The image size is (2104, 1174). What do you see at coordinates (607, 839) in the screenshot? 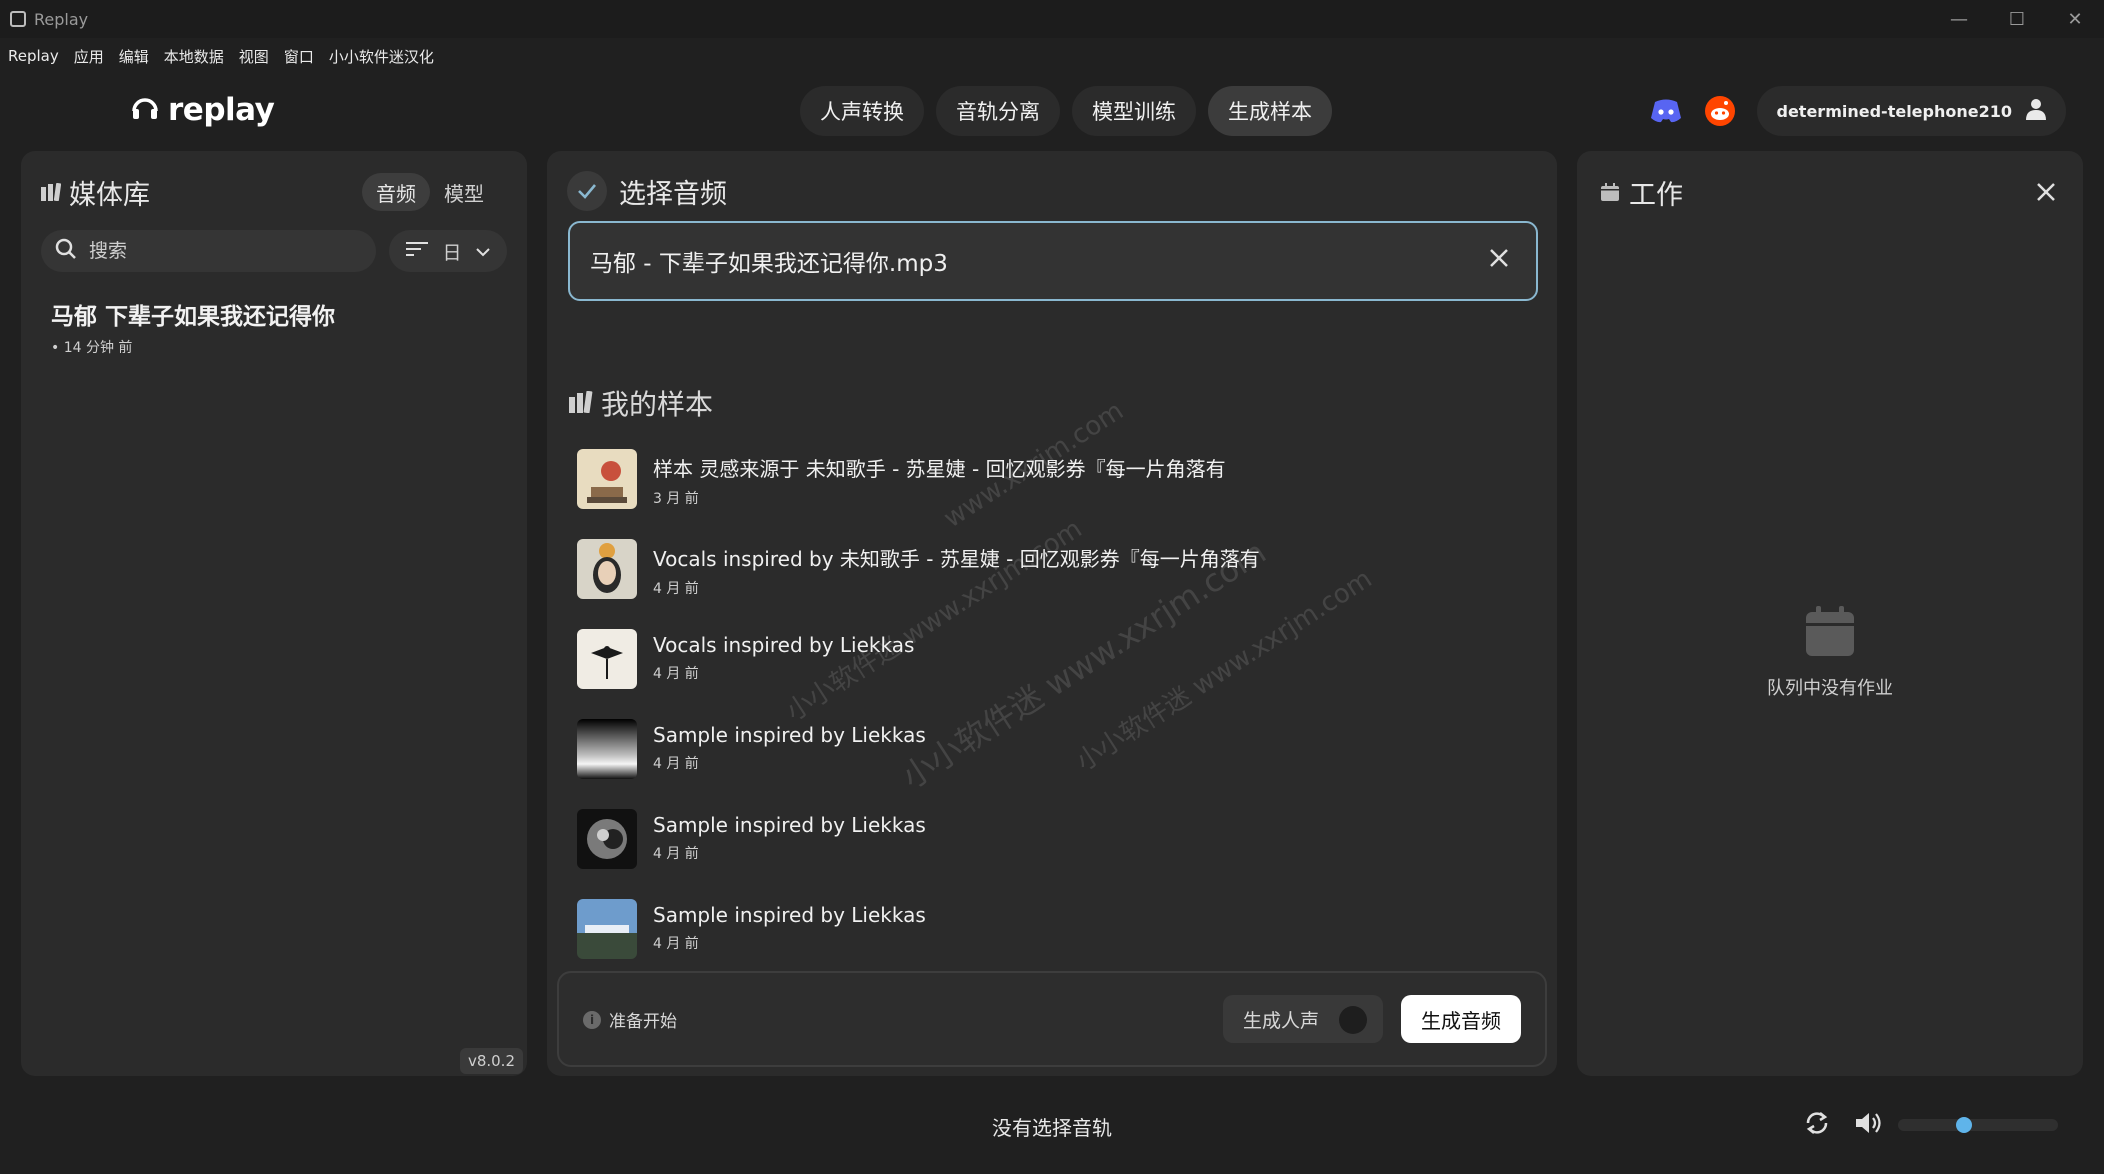
I see `swirl-icon` at bounding box center [607, 839].